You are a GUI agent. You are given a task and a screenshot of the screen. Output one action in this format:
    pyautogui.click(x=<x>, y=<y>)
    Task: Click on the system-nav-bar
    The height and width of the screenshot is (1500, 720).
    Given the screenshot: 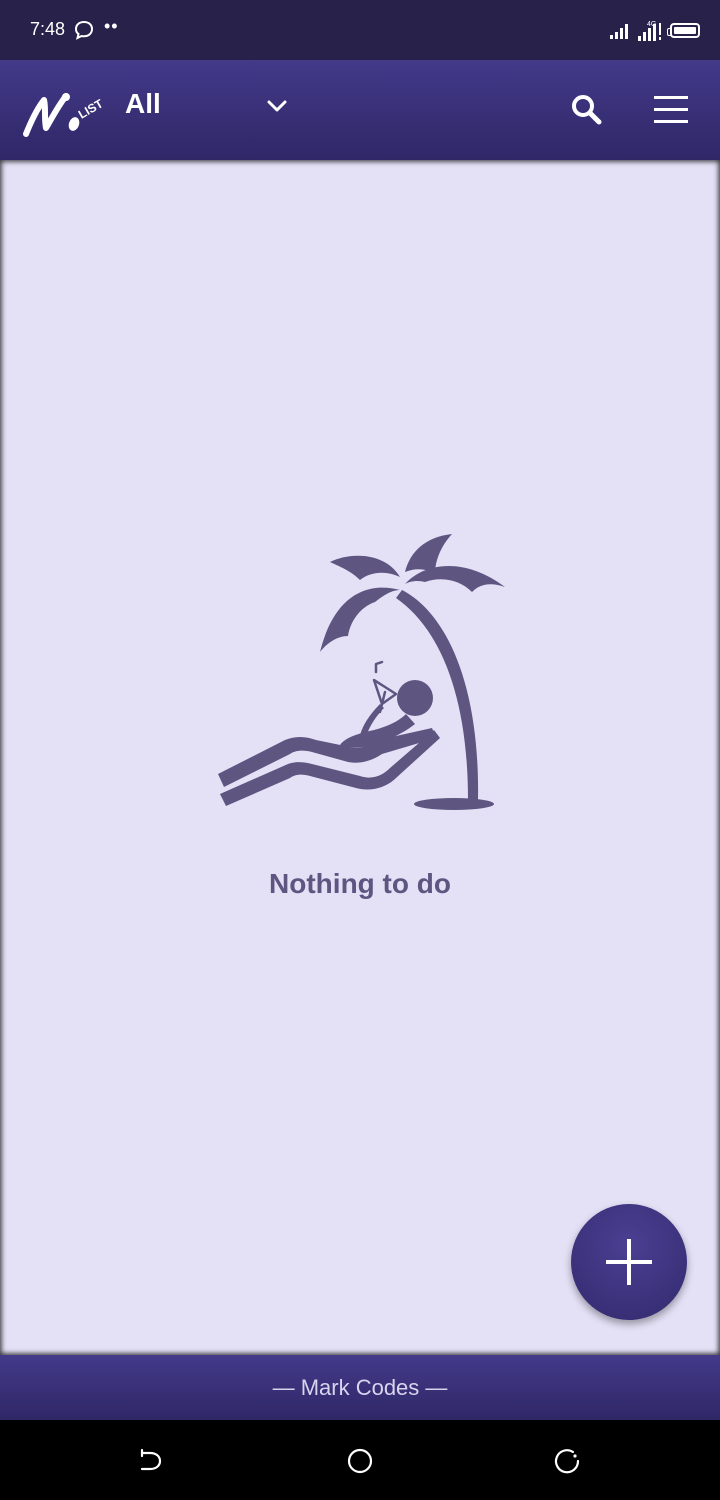 What is the action you would take?
    pyautogui.click(x=360, y=1460)
    